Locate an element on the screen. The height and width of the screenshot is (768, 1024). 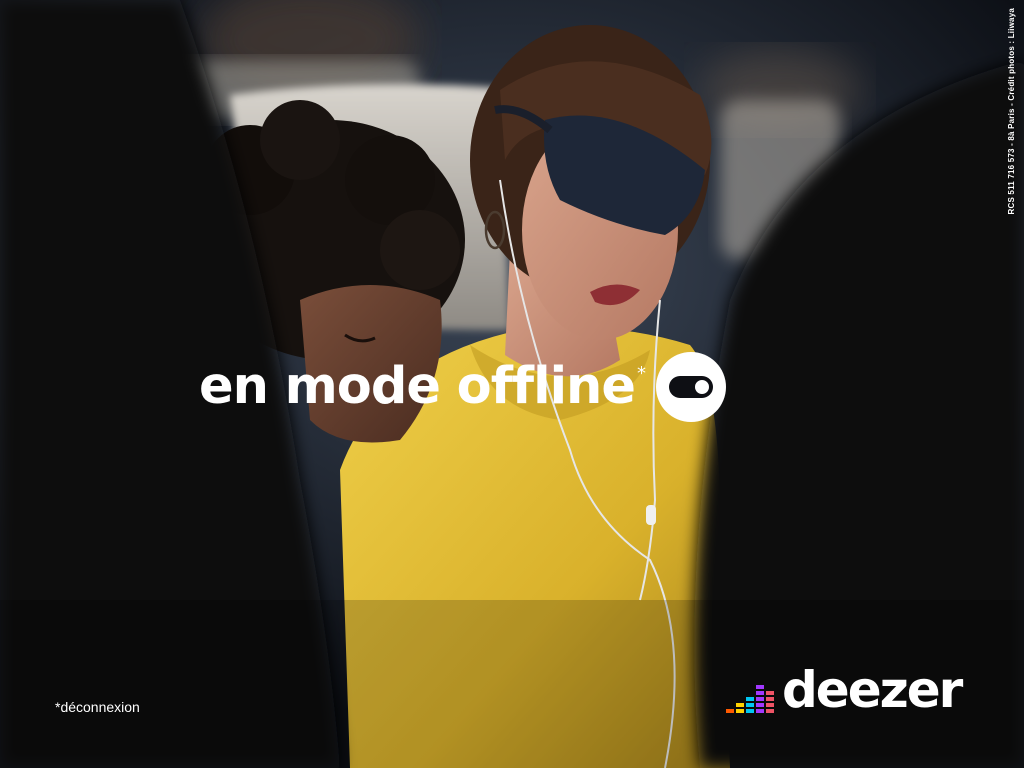
footnote: *déconnexion is located at coordinates (97, 707).